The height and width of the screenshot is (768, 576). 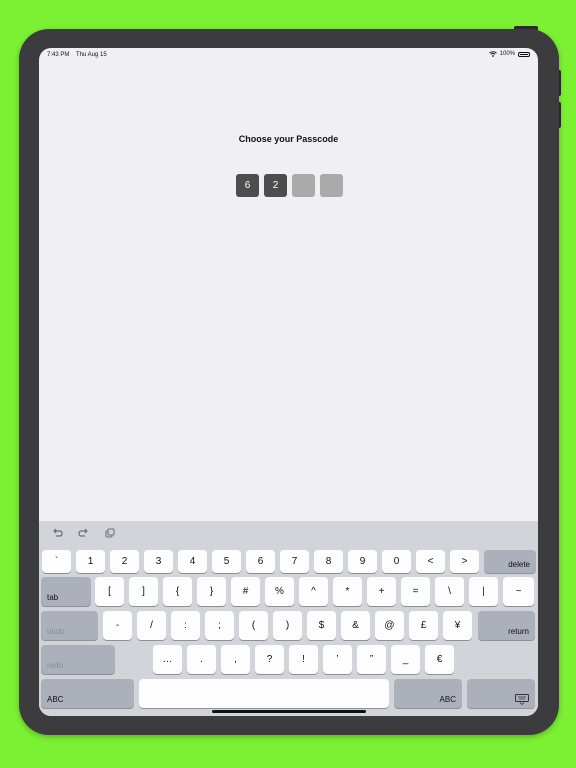 What do you see at coordinates (518, 591) in the screenshot?
I see `key-tilde: ~` at bounding box center [518, 591].